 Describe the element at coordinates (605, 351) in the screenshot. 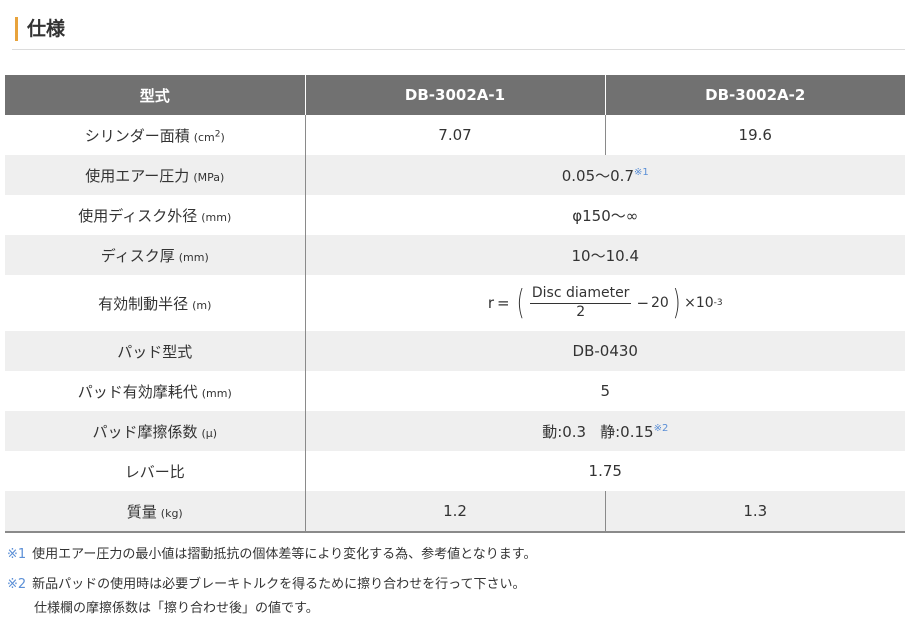

I see `cell-value: DB-0430` at that location.